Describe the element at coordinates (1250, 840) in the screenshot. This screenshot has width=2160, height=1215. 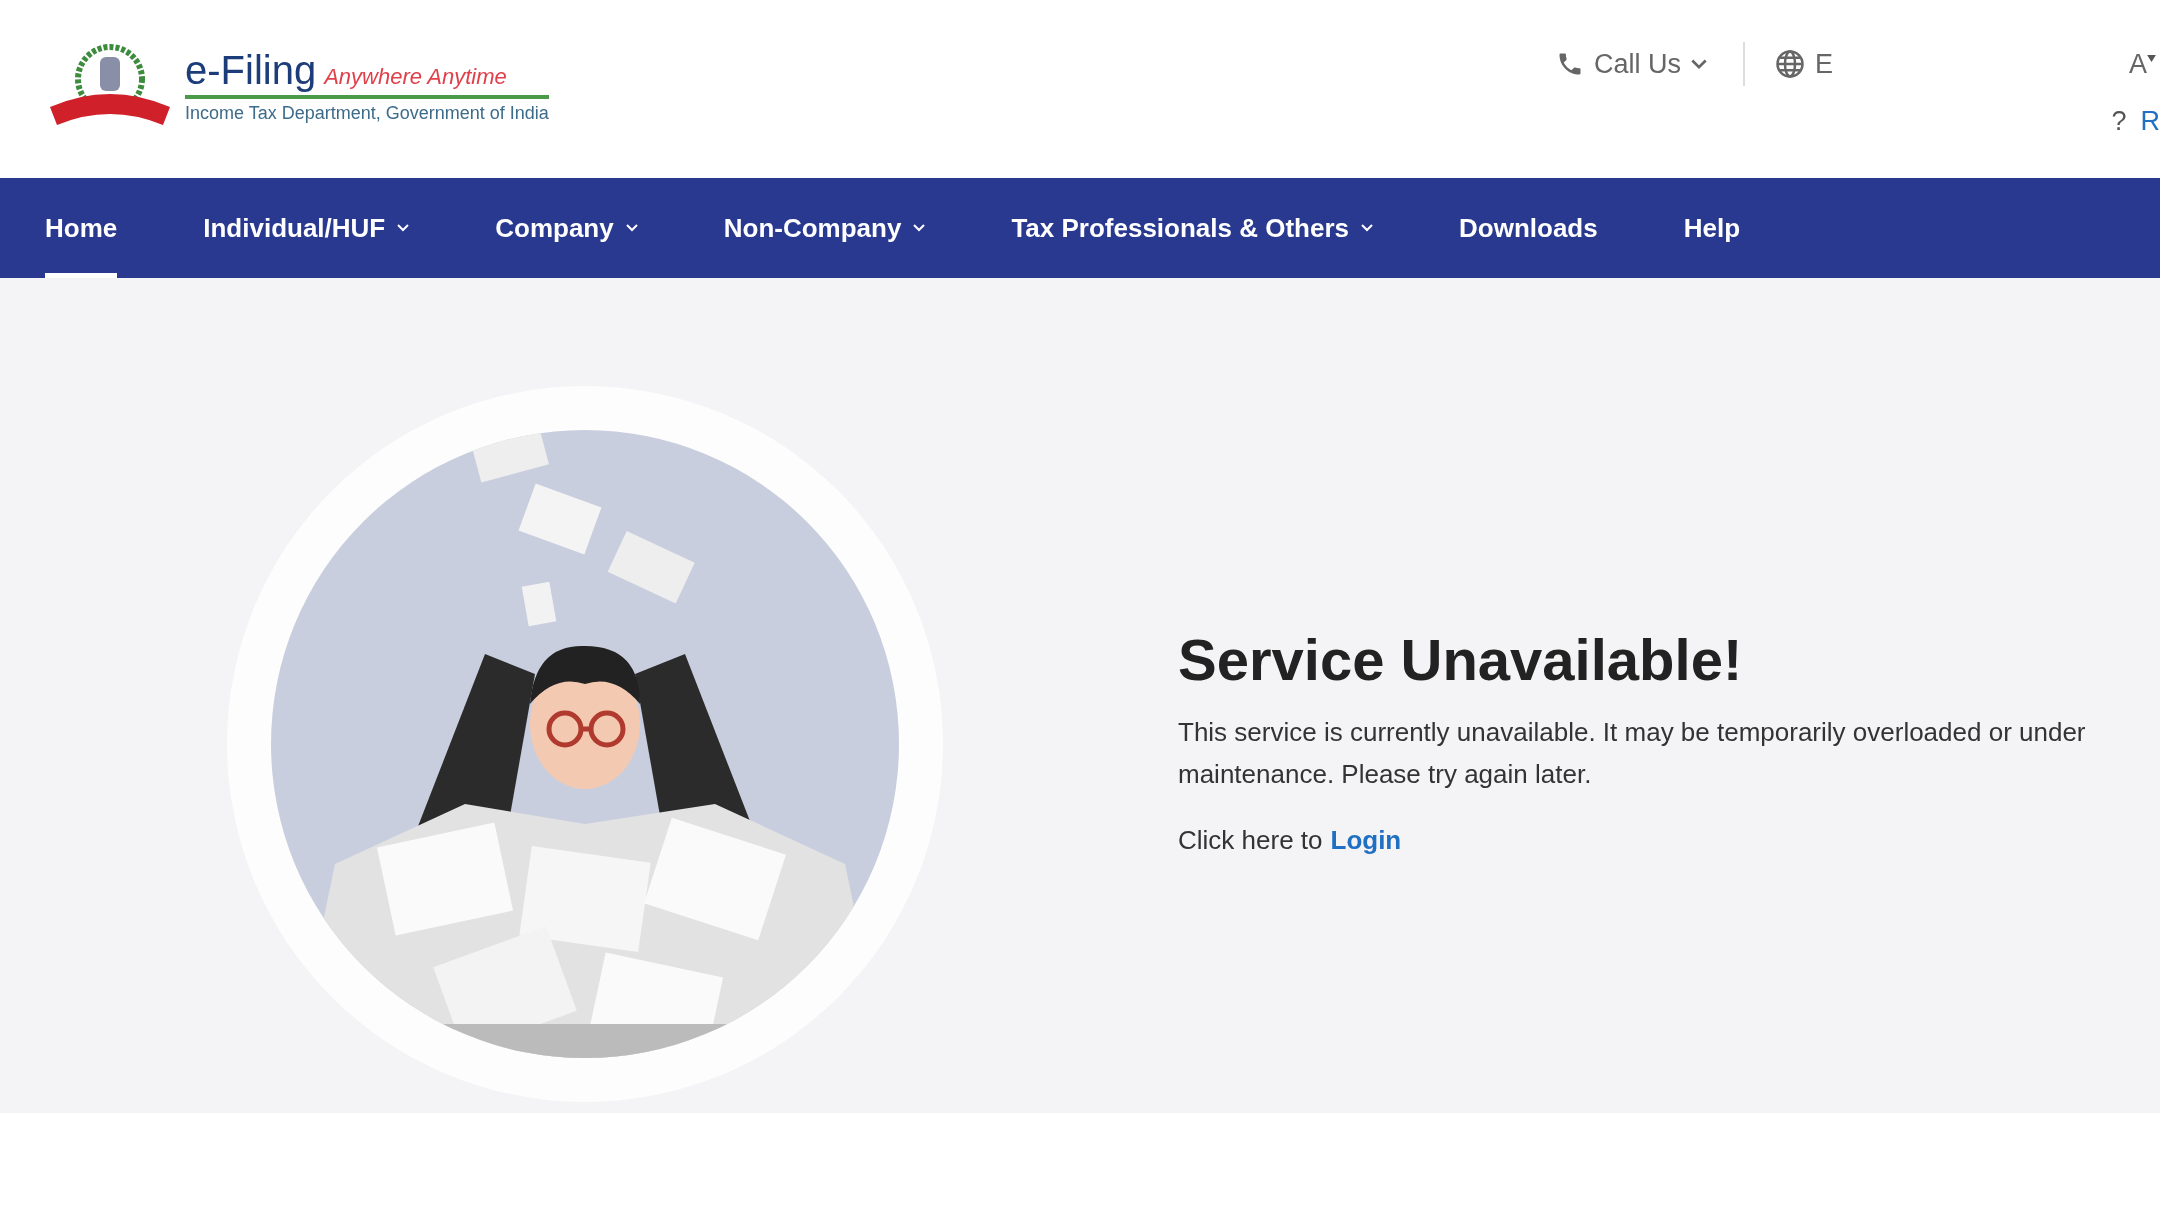
I see `login-prompt: Click here to` at that location.